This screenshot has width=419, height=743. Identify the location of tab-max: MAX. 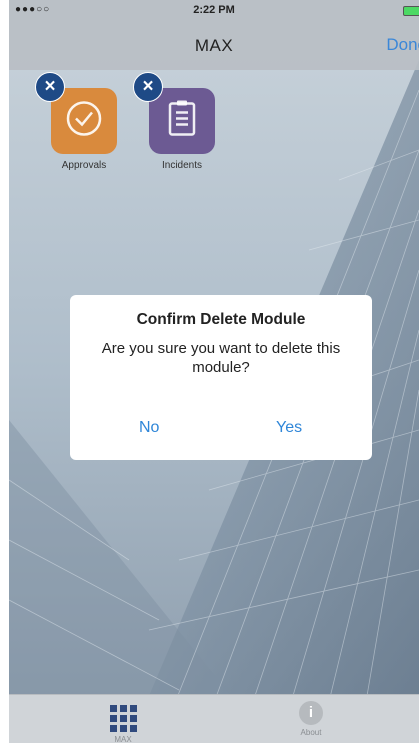
(123, 721).